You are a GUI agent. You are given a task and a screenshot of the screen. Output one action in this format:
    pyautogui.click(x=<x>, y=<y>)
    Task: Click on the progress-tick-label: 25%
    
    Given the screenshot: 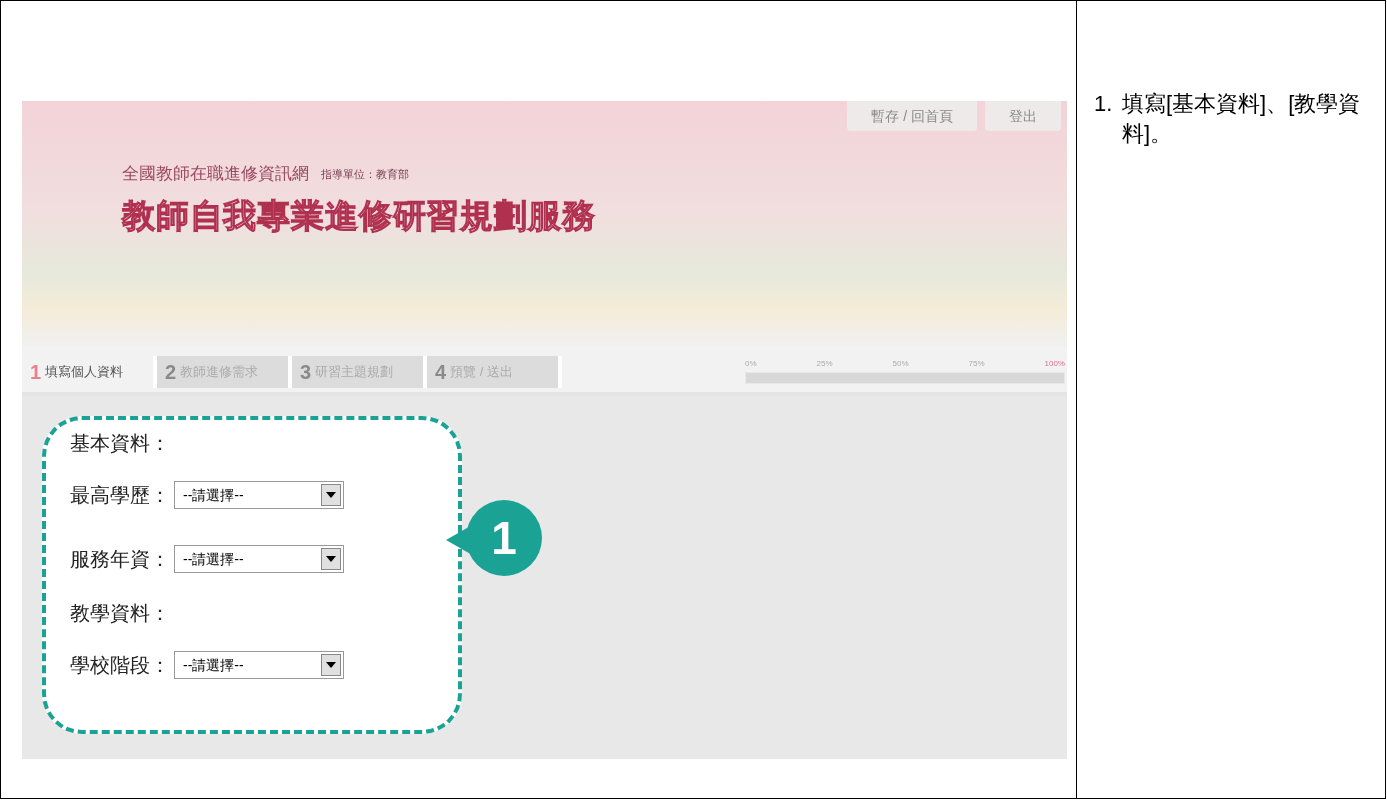 What is the action you would take?
    pyautogui.click(x=824, y=364)
    